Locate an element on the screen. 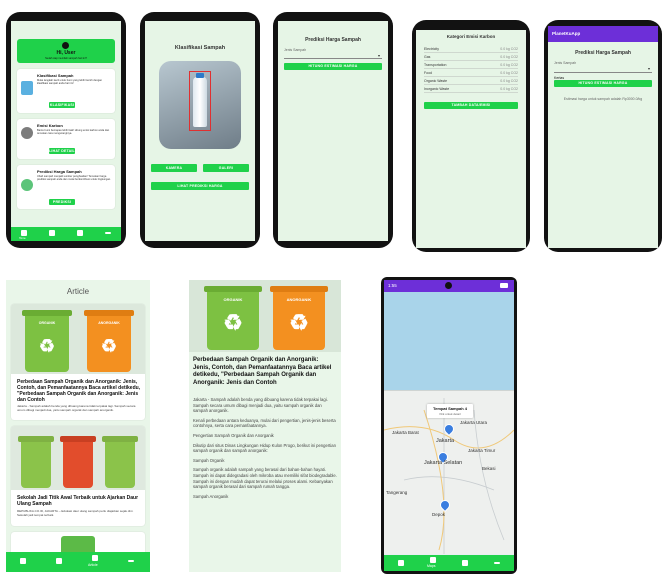 Image resolution: width=667 pixels, height=578 pixels. emisi-row: Inorganic Waste 0.0 kg CO2 is located at coordinates (471, 89).